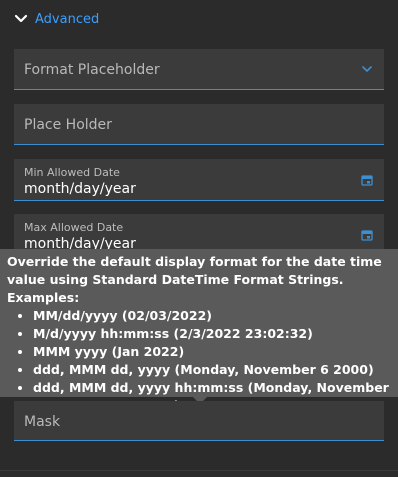 This screenshot has height=477, width=398. I want to click on mask-input: Mask, so click(199, 421).